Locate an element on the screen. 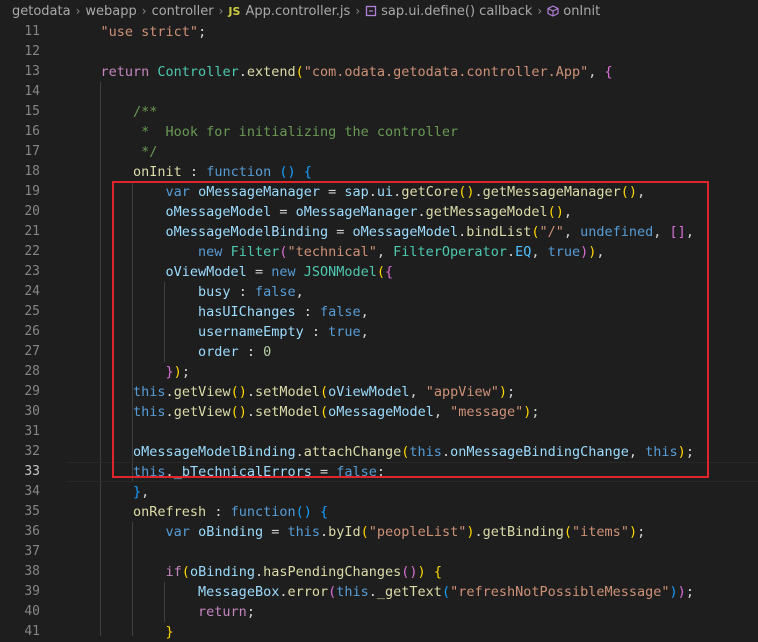  breadcrumb-item-folder: getodata is located at coordinates (41, 11).